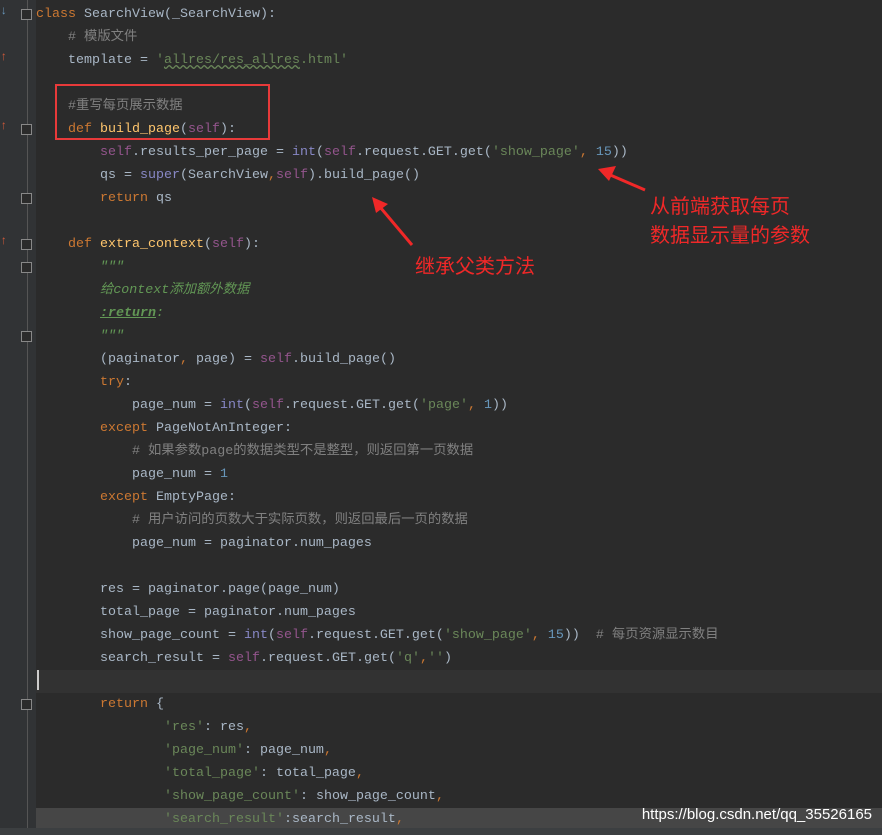 The width and height of the screenshot is (882, 835). Describe the element at coordinates (393, 221) in the screenshot. I see `arrow-to-super` at that location.